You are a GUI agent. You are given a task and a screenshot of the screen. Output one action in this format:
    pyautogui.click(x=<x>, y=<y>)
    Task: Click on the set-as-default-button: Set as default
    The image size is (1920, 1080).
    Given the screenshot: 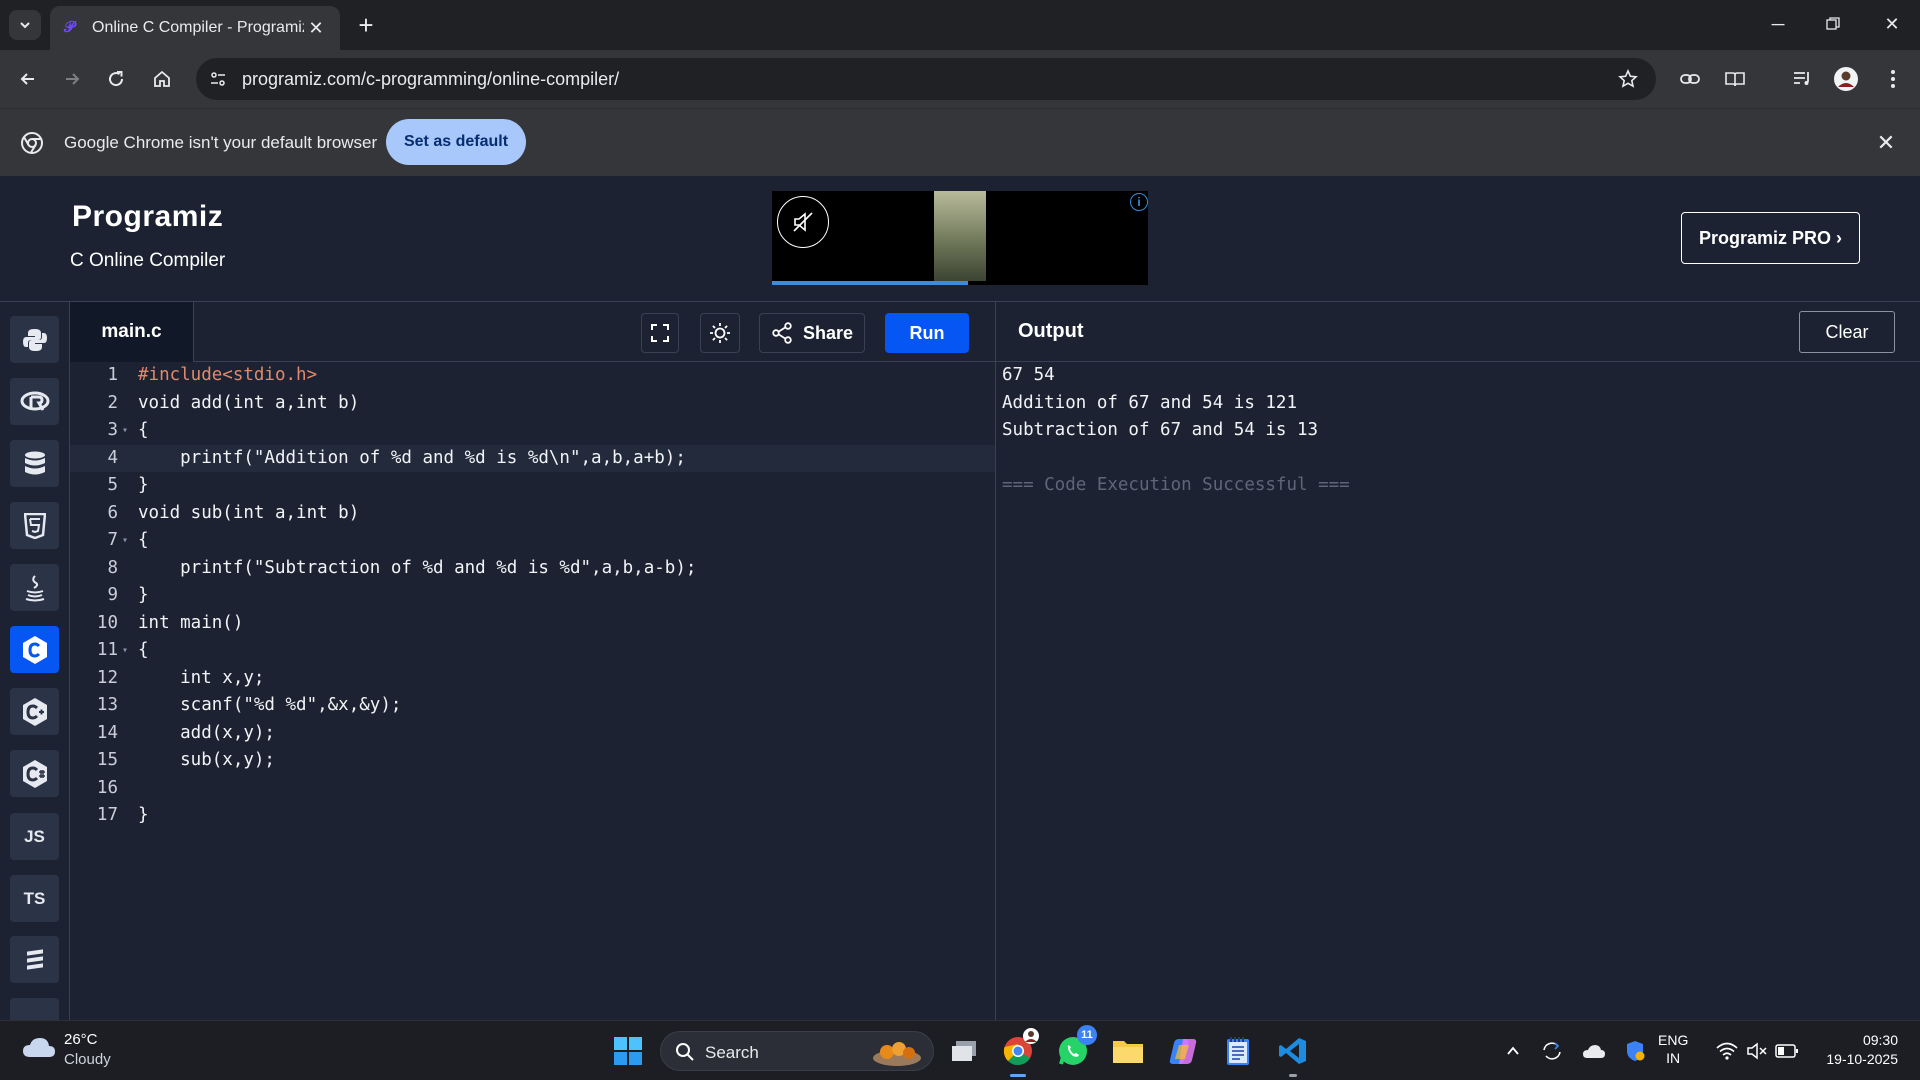 What is the action you would take?
    pyautogui.click(x=456, y=142)
    